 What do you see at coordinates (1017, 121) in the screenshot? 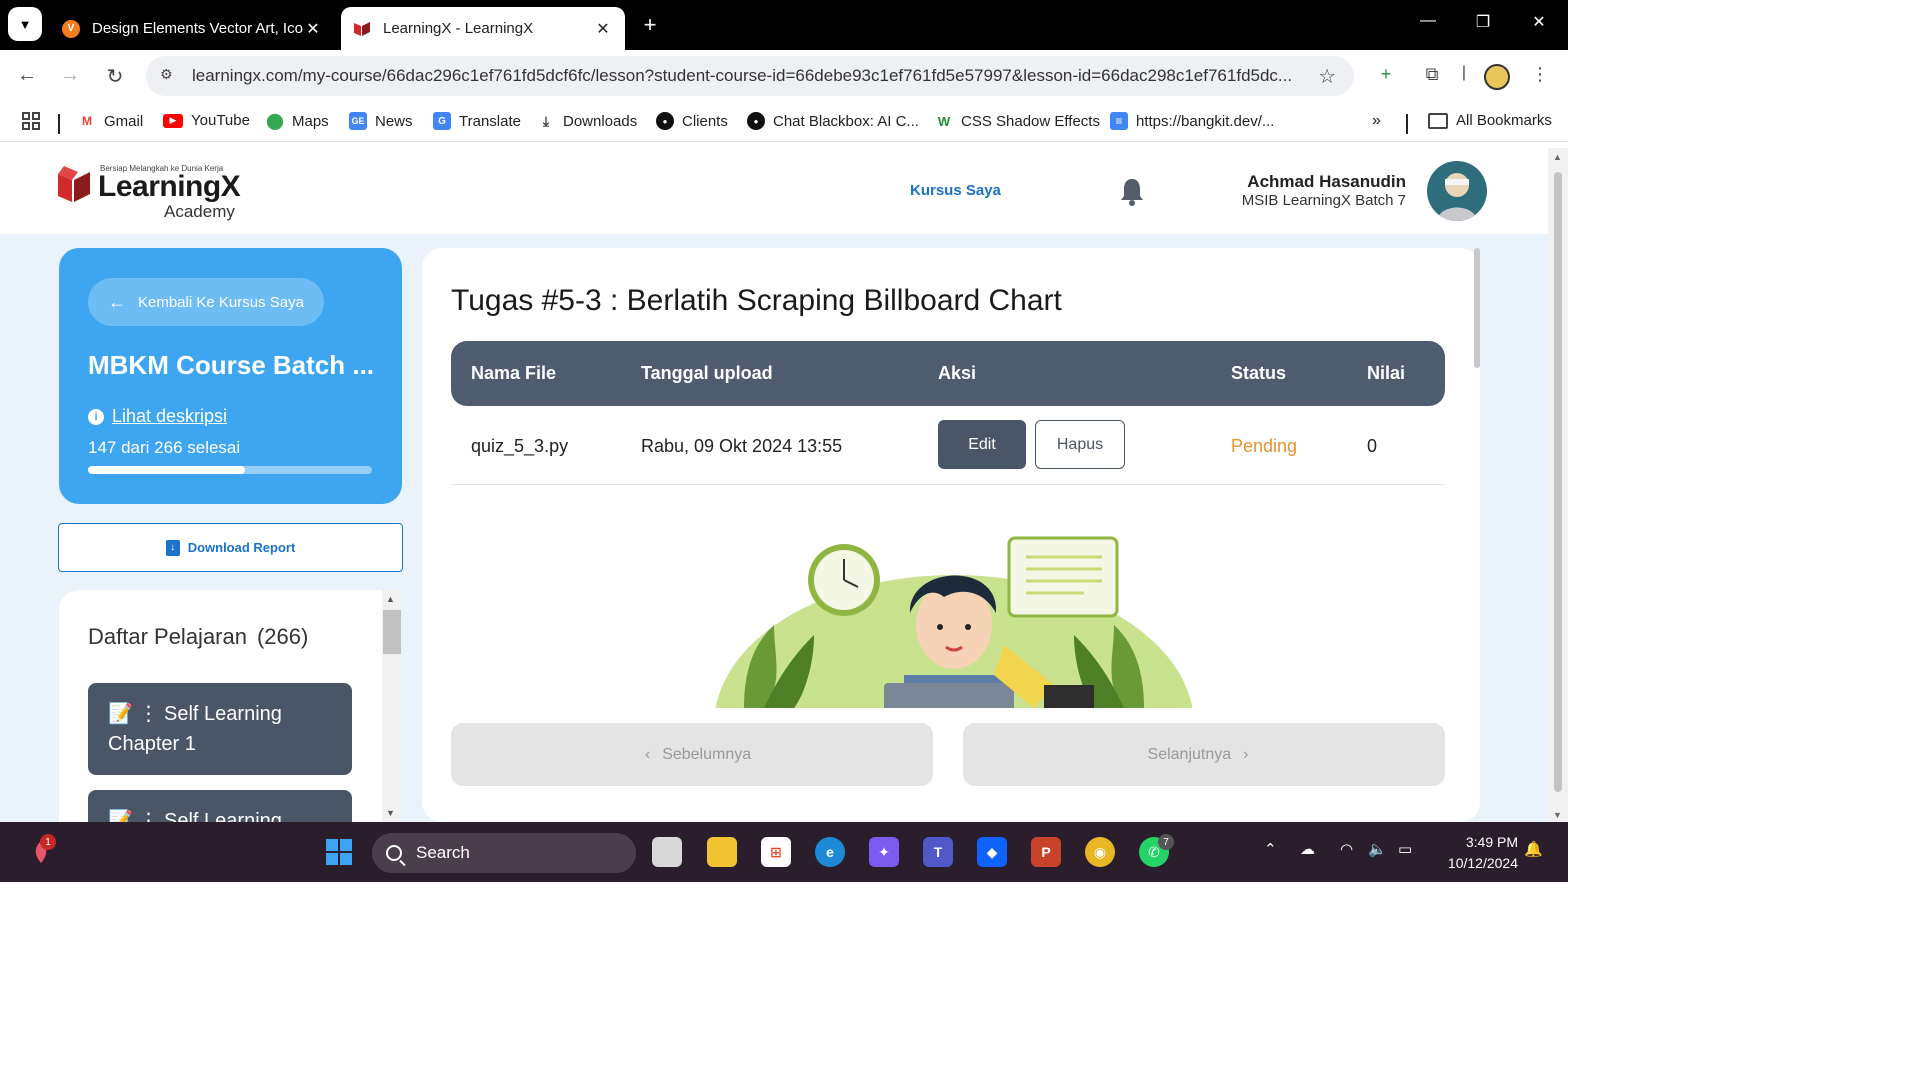
I see `bookmark-css-shadow: W CSS Shadow Effects` at bounding box center [1017, 121].